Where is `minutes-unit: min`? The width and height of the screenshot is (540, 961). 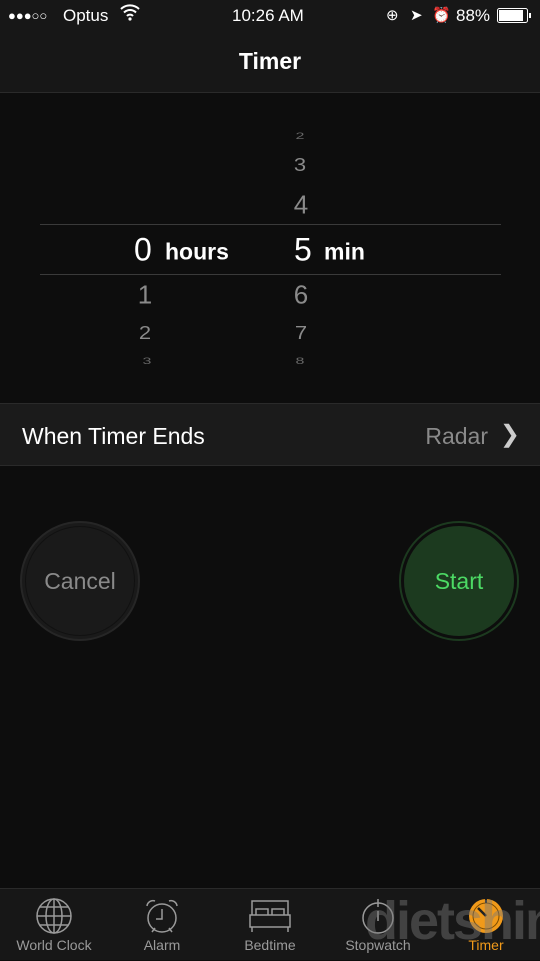
minutes-unit: min is located at coordinates (344, 251).